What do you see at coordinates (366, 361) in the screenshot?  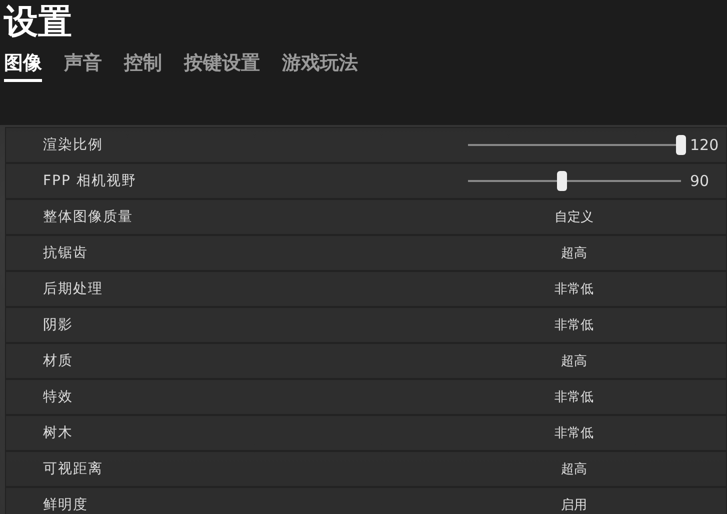 I see `setting-row: 材质 超高` at bounding box center [366, 361].